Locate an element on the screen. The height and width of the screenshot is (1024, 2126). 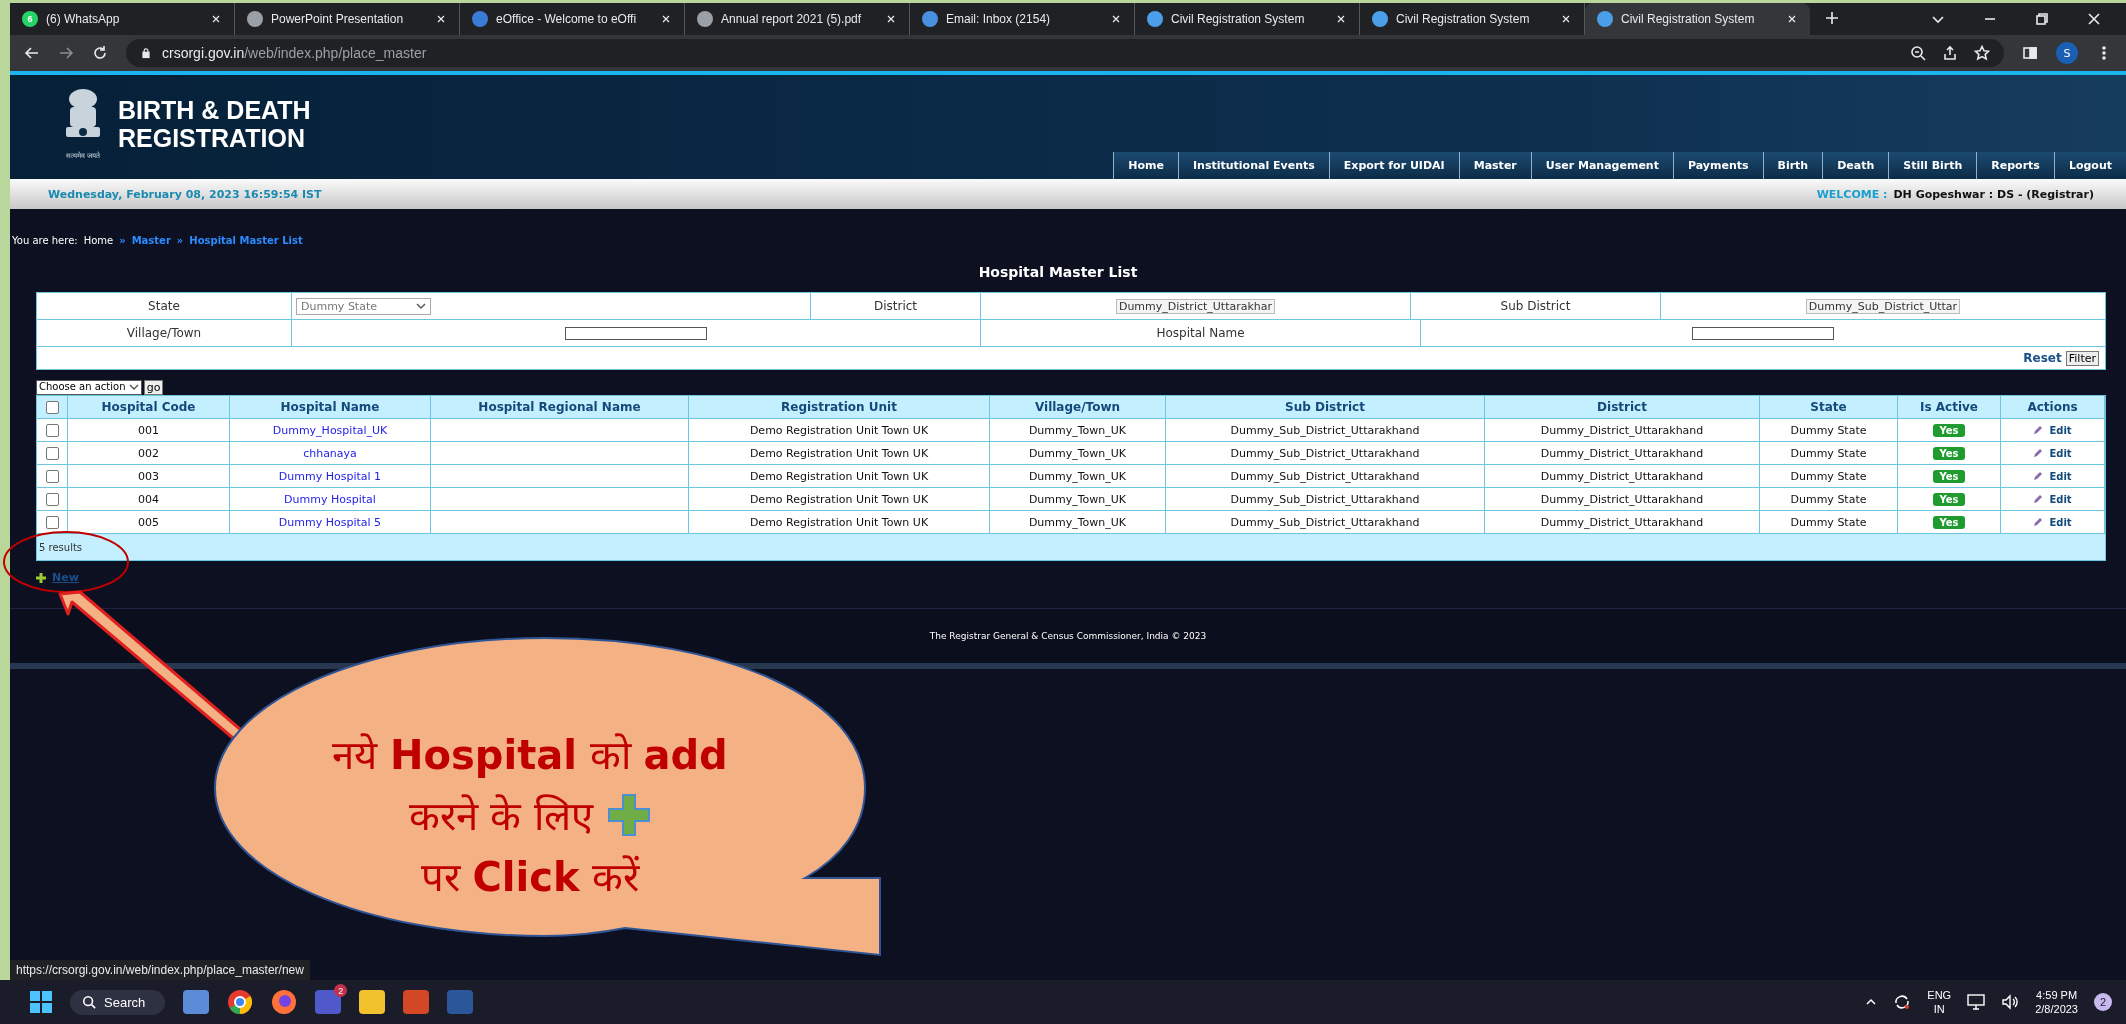
district-field: Dummy_District_Uttarakhar is located at coordinates (1195, 306).